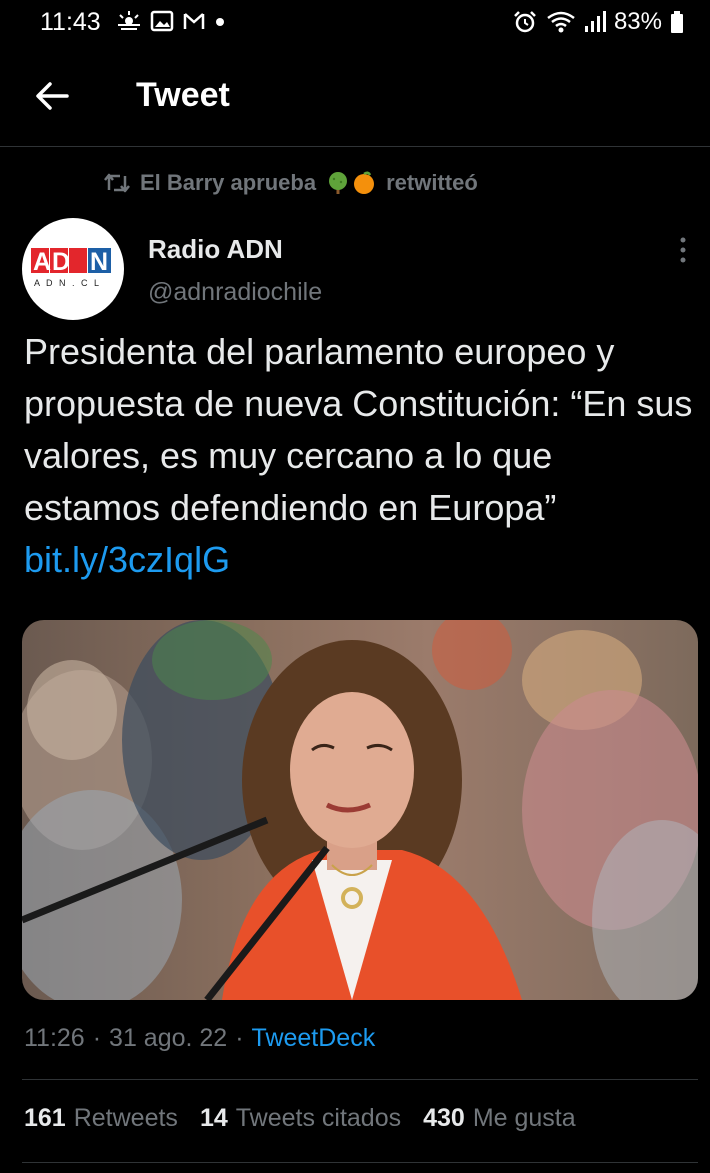 The width and height of the screenshot is (710, 1173). Describe the element at coordinates (355, 97) in the screenshot. I see `top-bar: Tweet` at that location.